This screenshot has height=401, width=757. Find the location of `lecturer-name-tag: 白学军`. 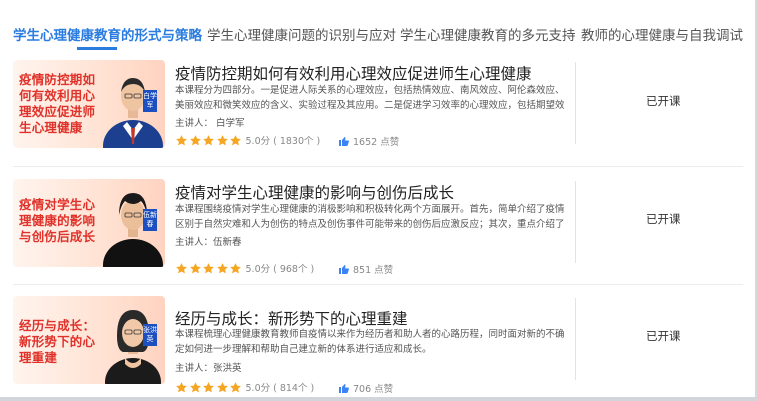

lecturer-name-tag: 白学军 is located at coordinates (150, 101).